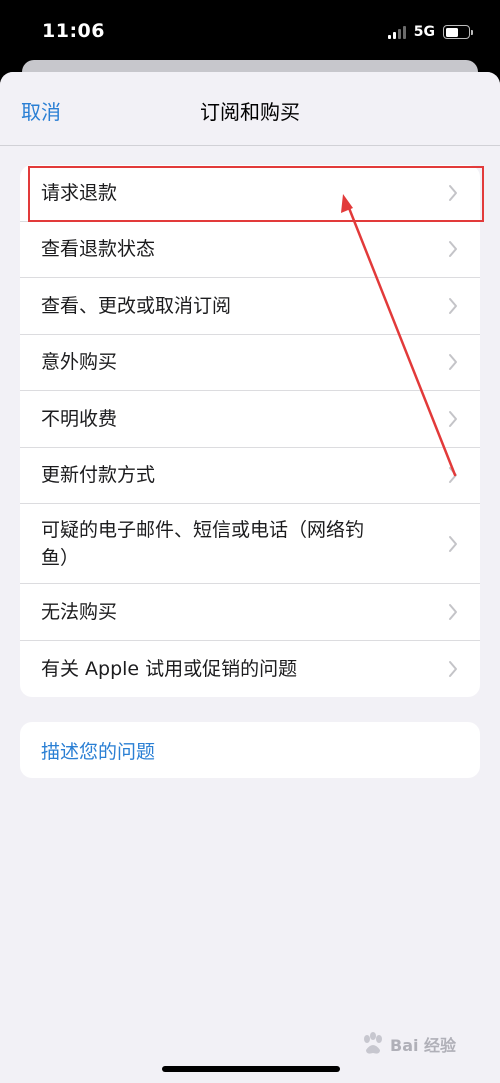 The height and width of the screenshot is (1083, 500). What do you see at coordinates (250, 363) in the screenshot?
I see `list-item-accidental-purchase: 意外购买` at bounding box center [250, 363].